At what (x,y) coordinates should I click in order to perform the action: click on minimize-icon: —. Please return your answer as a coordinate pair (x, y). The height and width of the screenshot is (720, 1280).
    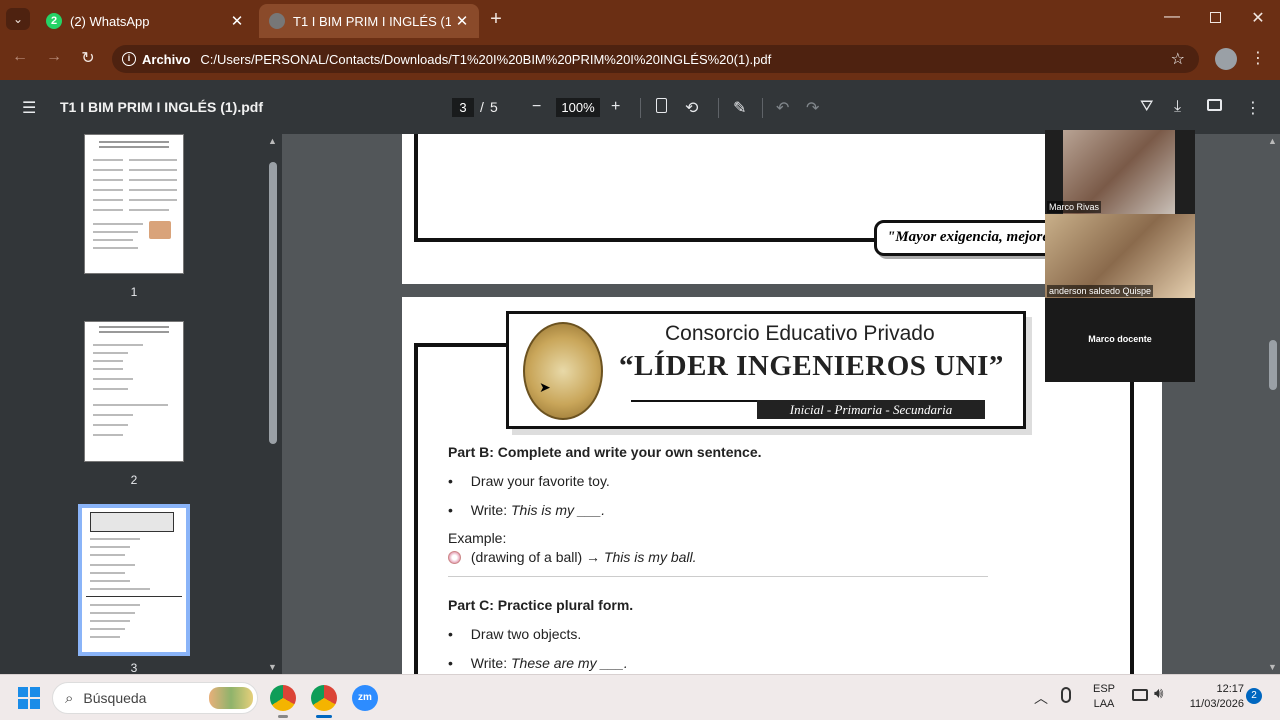
    Looking at the image, I should click on (1172, 16).